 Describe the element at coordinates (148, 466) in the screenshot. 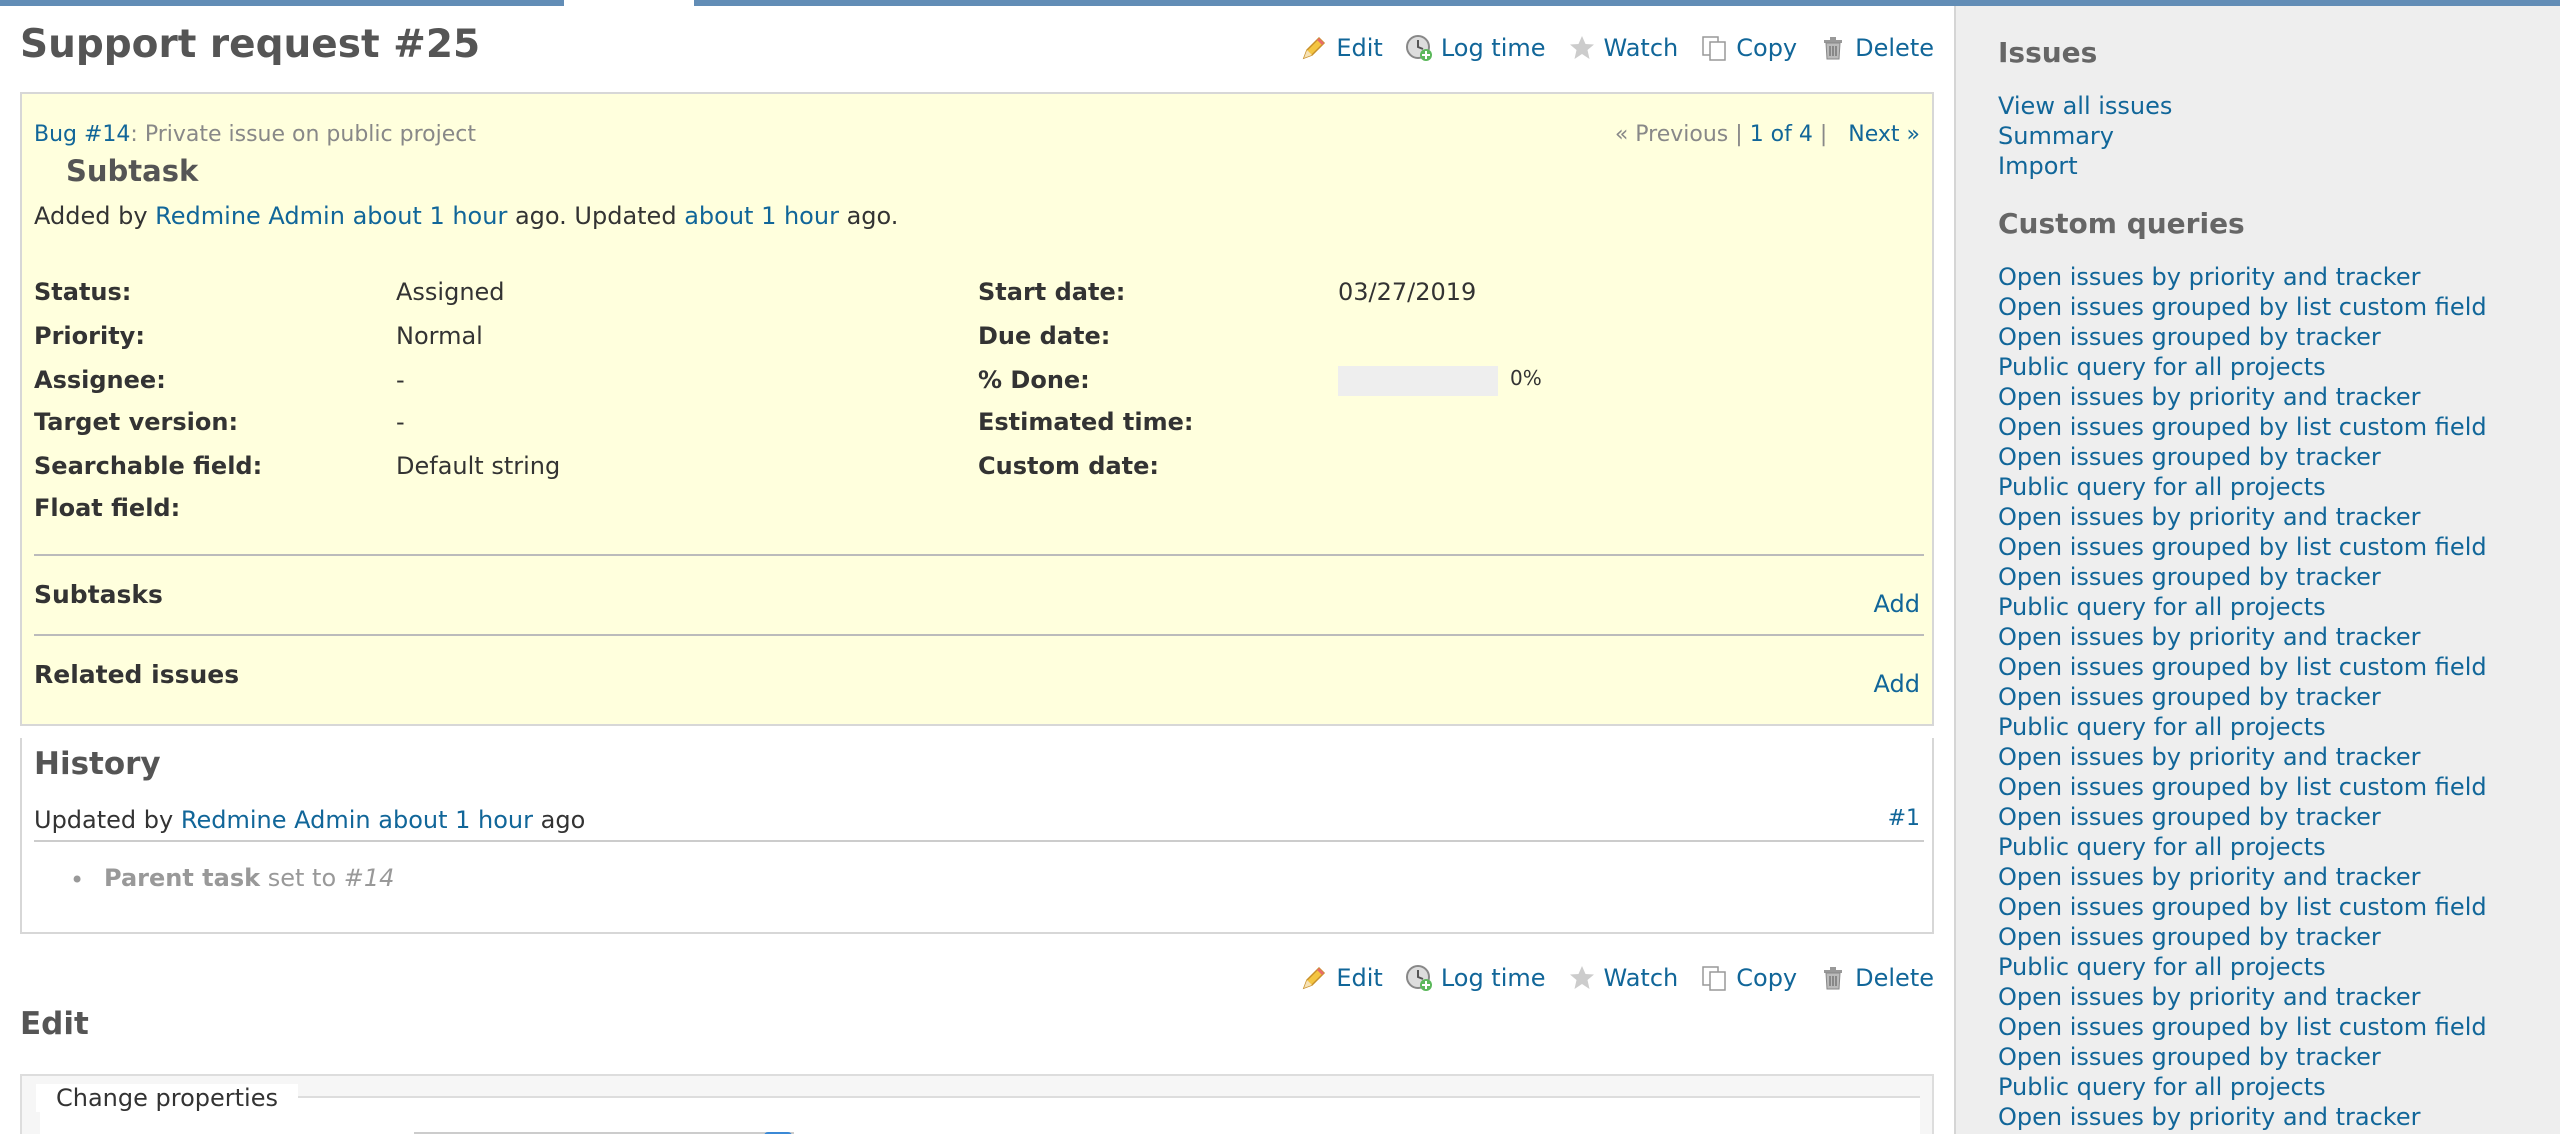

I see `searchable-field-label: Searchable field:` at that location.